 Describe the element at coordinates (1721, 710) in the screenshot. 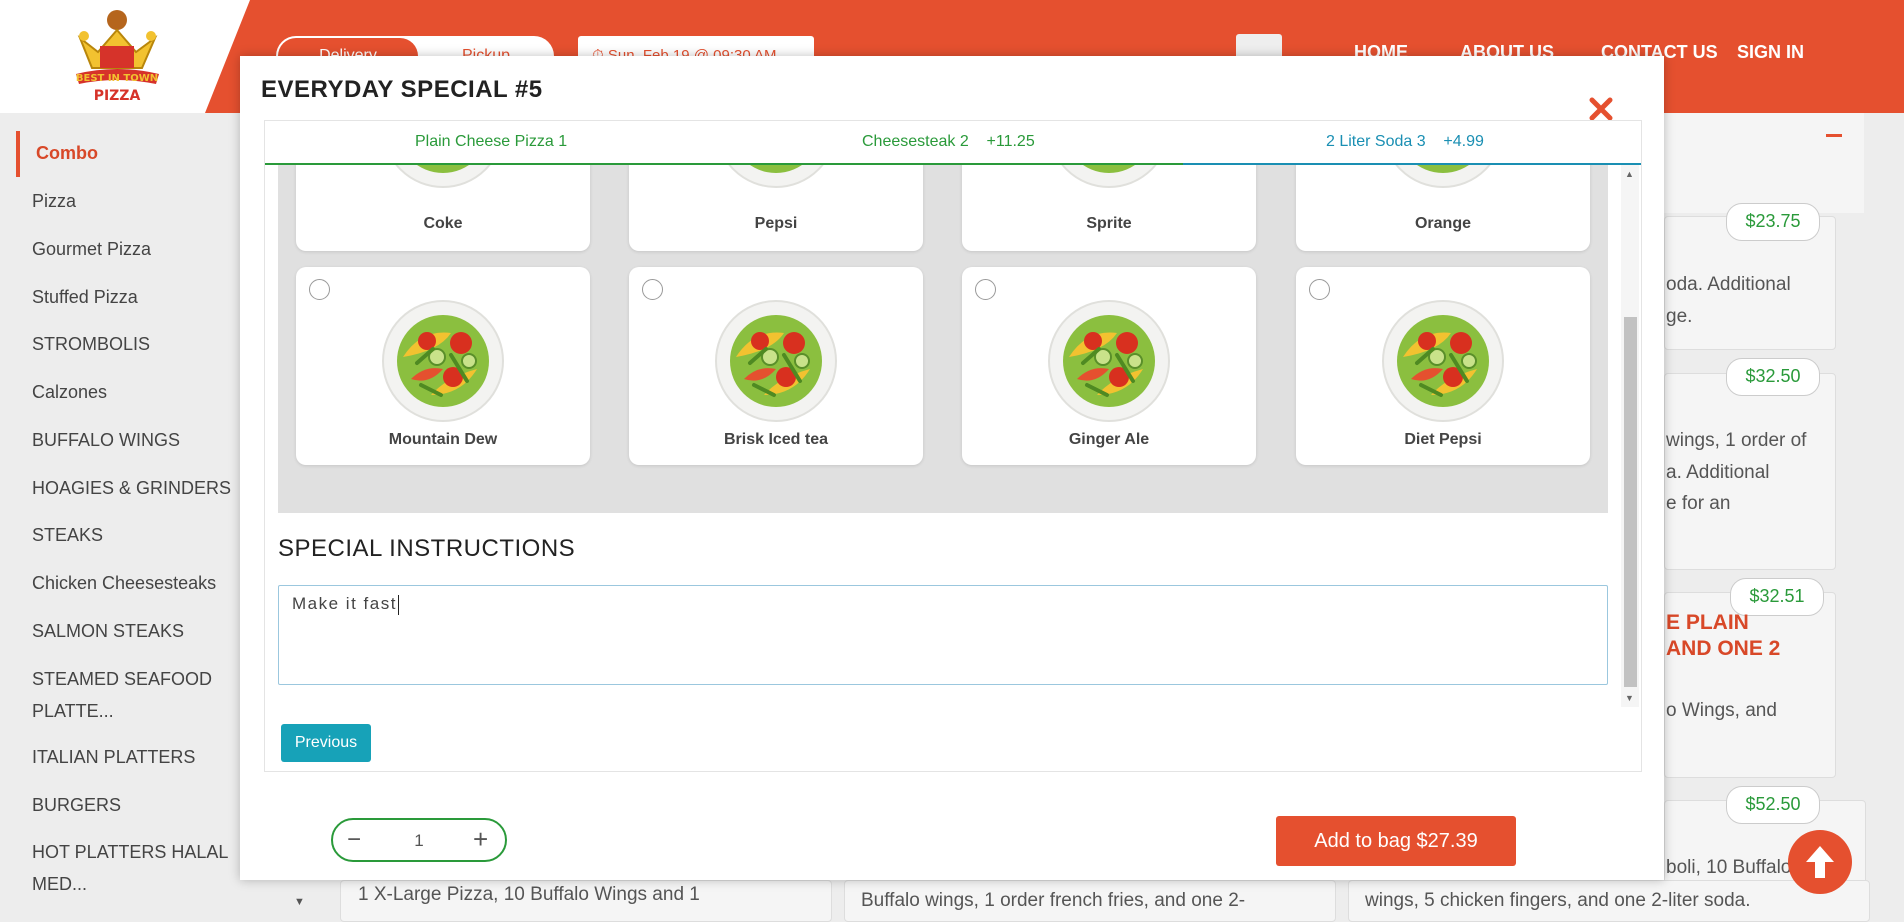

I see `menu-desc: o Wings, and` at that location.